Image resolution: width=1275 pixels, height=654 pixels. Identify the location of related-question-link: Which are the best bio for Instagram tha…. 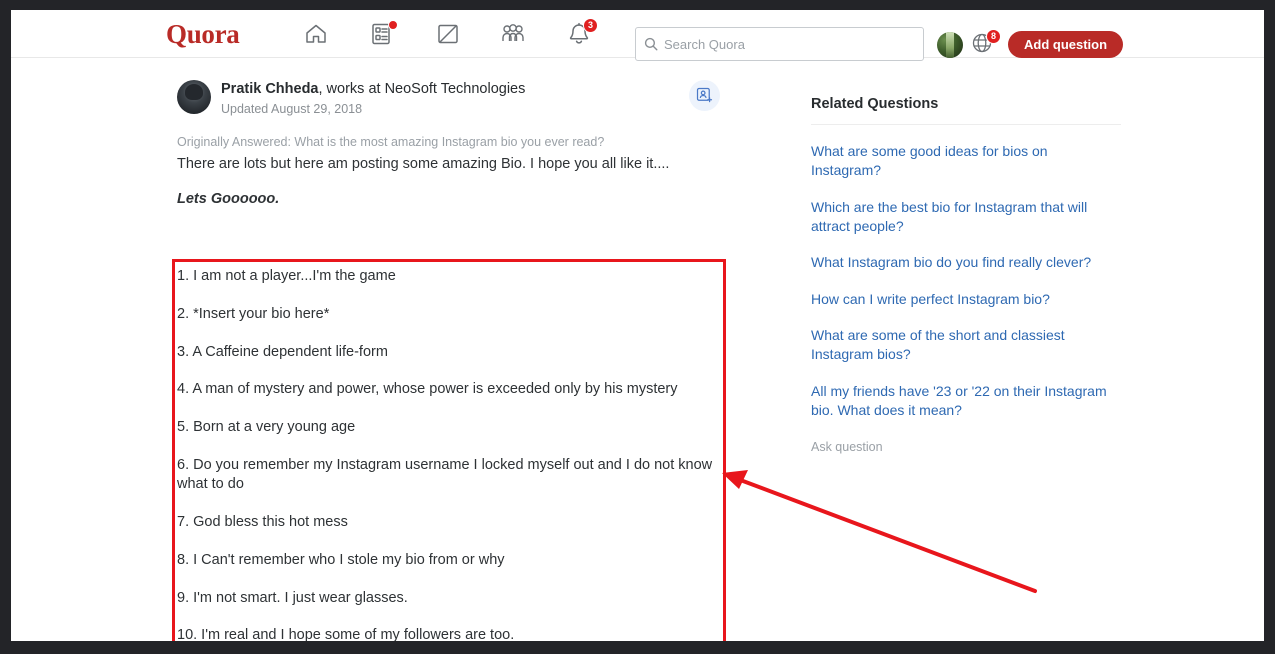
(966, 217).